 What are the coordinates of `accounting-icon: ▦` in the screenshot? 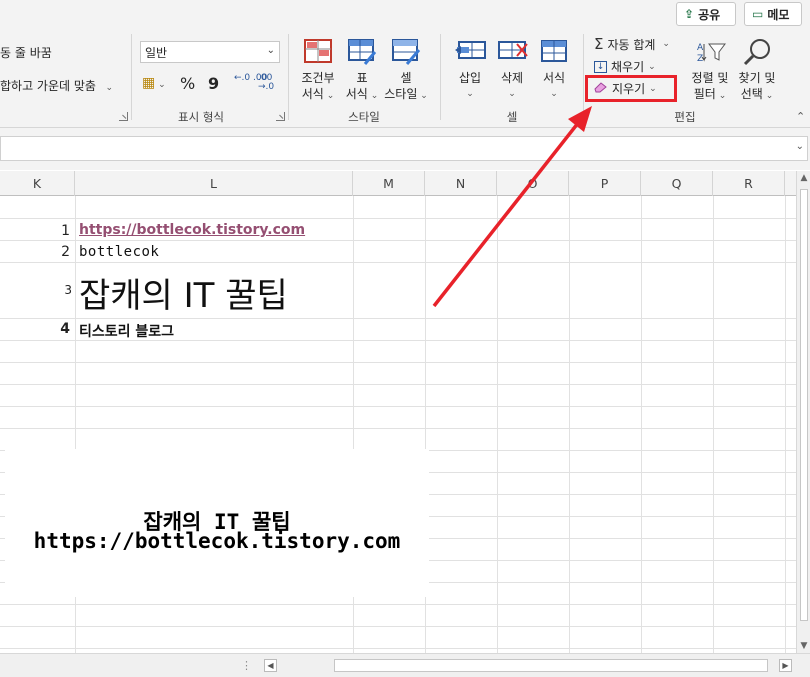 It's located at (149, 83).